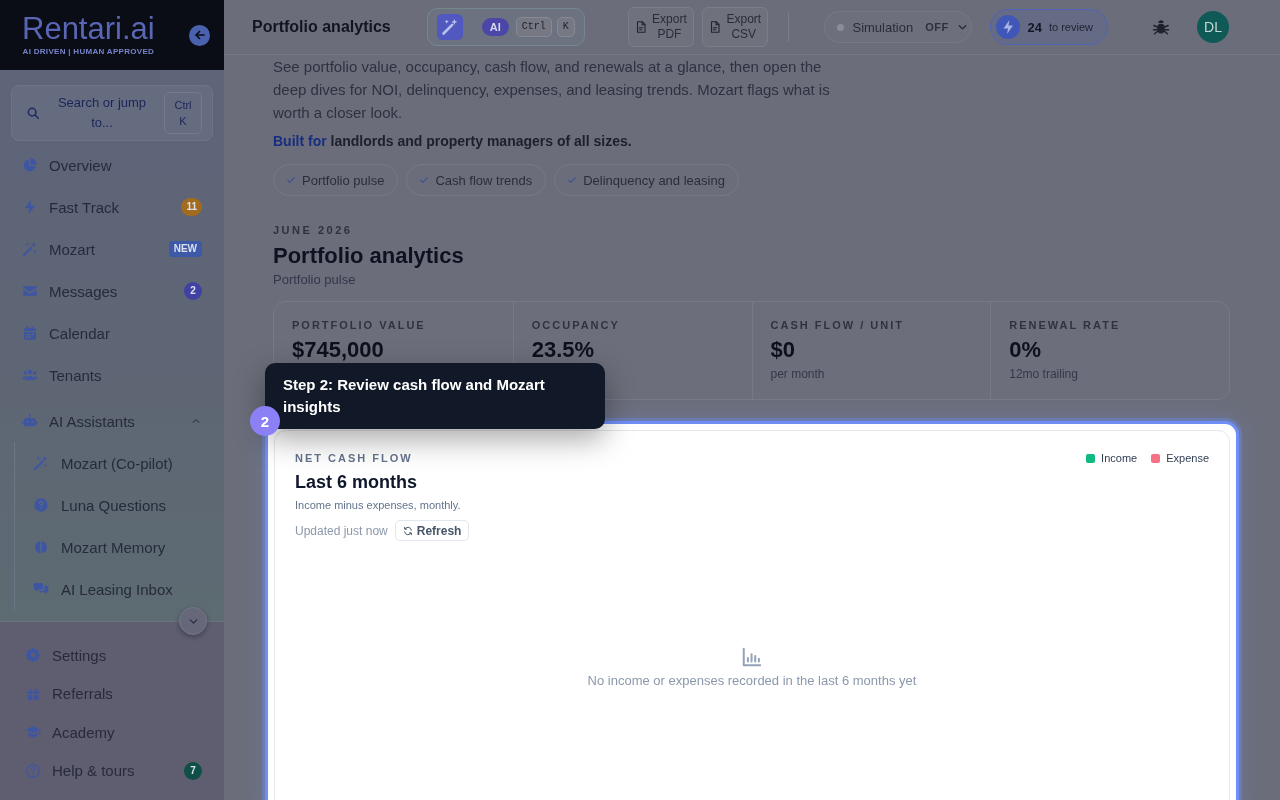 This screenshot has width=1280, height=800. I want to click on export-button: Export CSV, so click(735, 27).